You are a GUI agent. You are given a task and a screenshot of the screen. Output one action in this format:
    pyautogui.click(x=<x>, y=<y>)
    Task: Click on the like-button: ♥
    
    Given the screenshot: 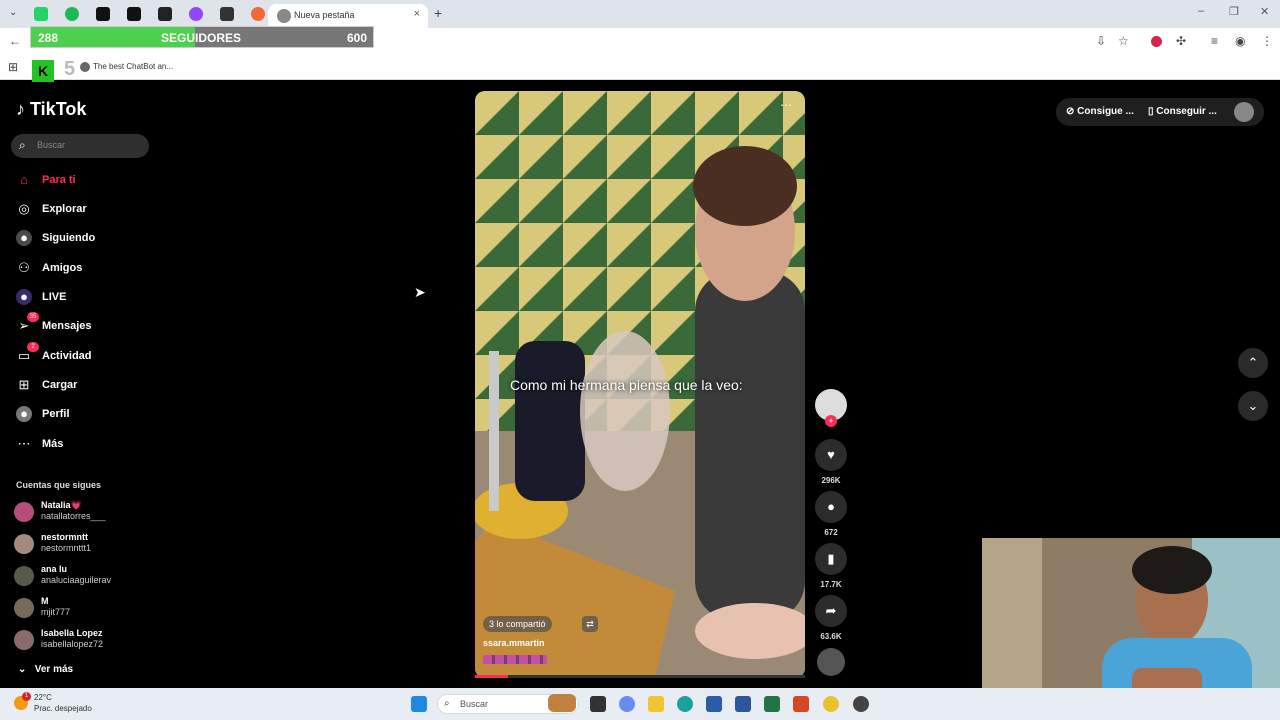 What is the action you would take?
    pyautogui.click(x=831, y=455)
    